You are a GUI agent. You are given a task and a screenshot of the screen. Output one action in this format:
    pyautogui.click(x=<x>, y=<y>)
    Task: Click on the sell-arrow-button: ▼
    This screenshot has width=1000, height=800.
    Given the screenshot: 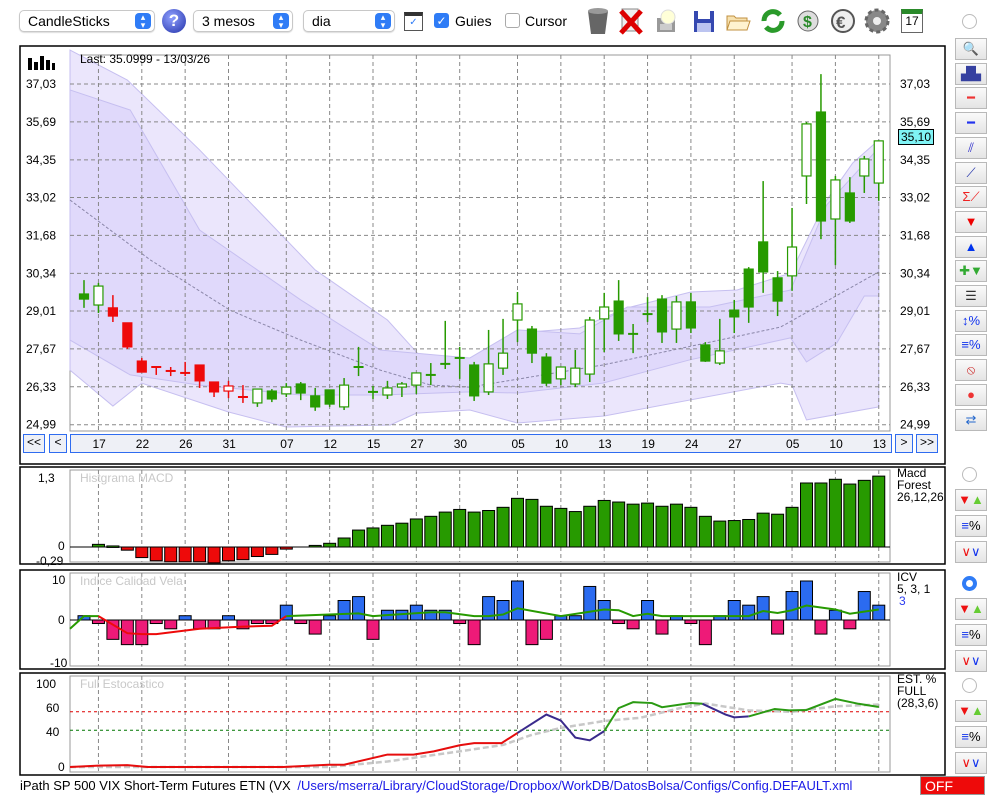 What is the action you would take?
    pyautogui.click(x=971, y=221)
    